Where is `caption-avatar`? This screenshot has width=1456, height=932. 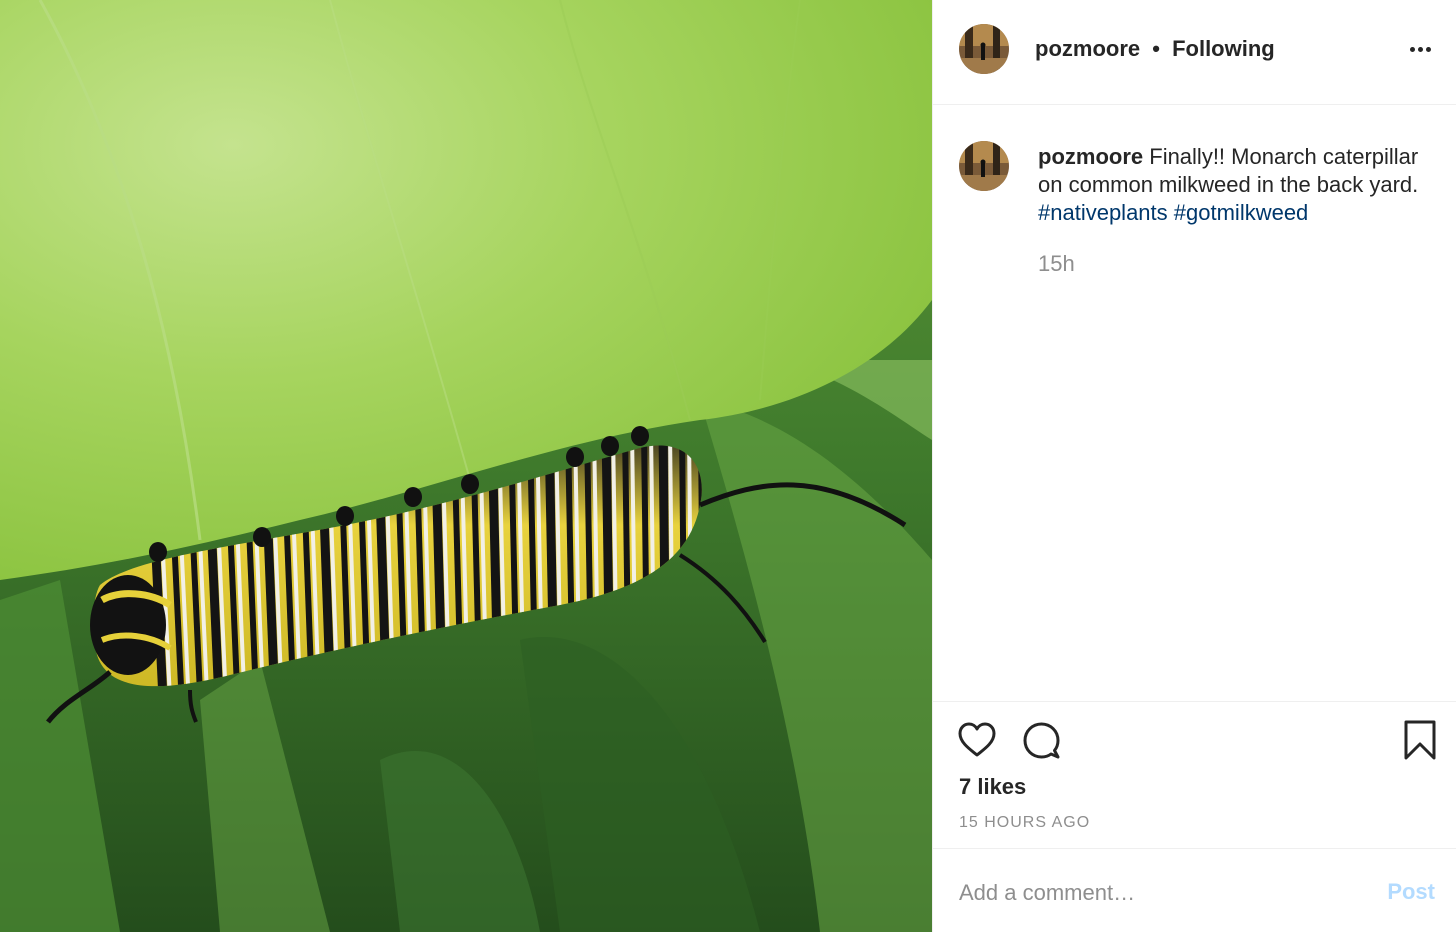 caption-avatar is located at coordinates (984, 166).